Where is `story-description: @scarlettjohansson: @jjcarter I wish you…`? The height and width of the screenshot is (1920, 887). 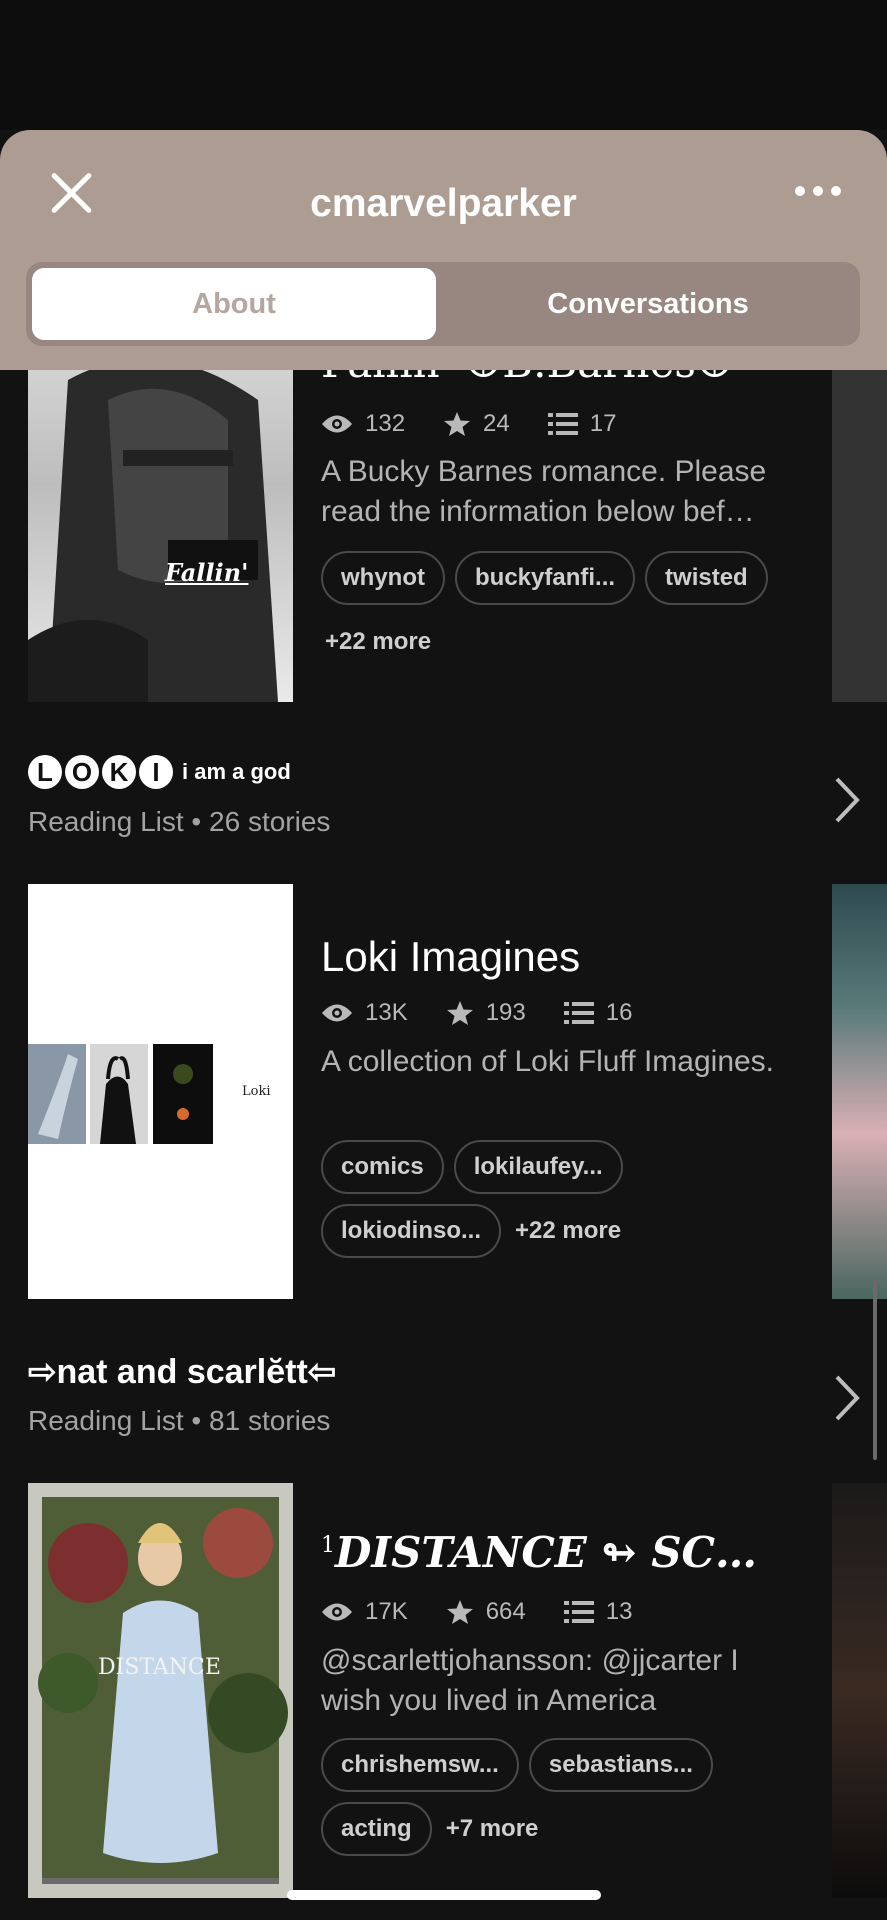
story-description: @scarlettjohansson: @jjcarter I wish you… is located at coordinates (530, 1680).